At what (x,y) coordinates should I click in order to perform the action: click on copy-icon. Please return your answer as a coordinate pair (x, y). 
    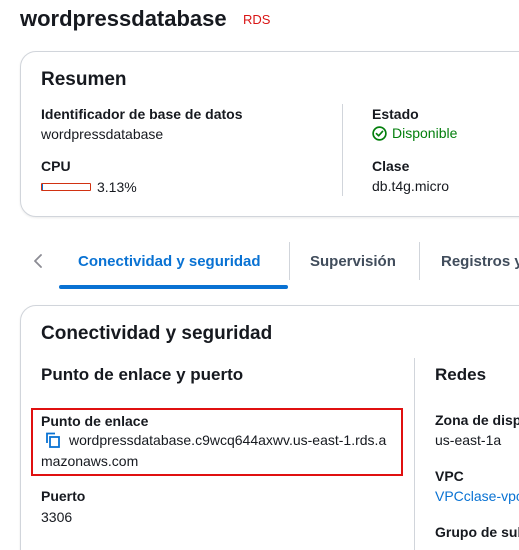
    Looking at the image, I should click on (53, 440).